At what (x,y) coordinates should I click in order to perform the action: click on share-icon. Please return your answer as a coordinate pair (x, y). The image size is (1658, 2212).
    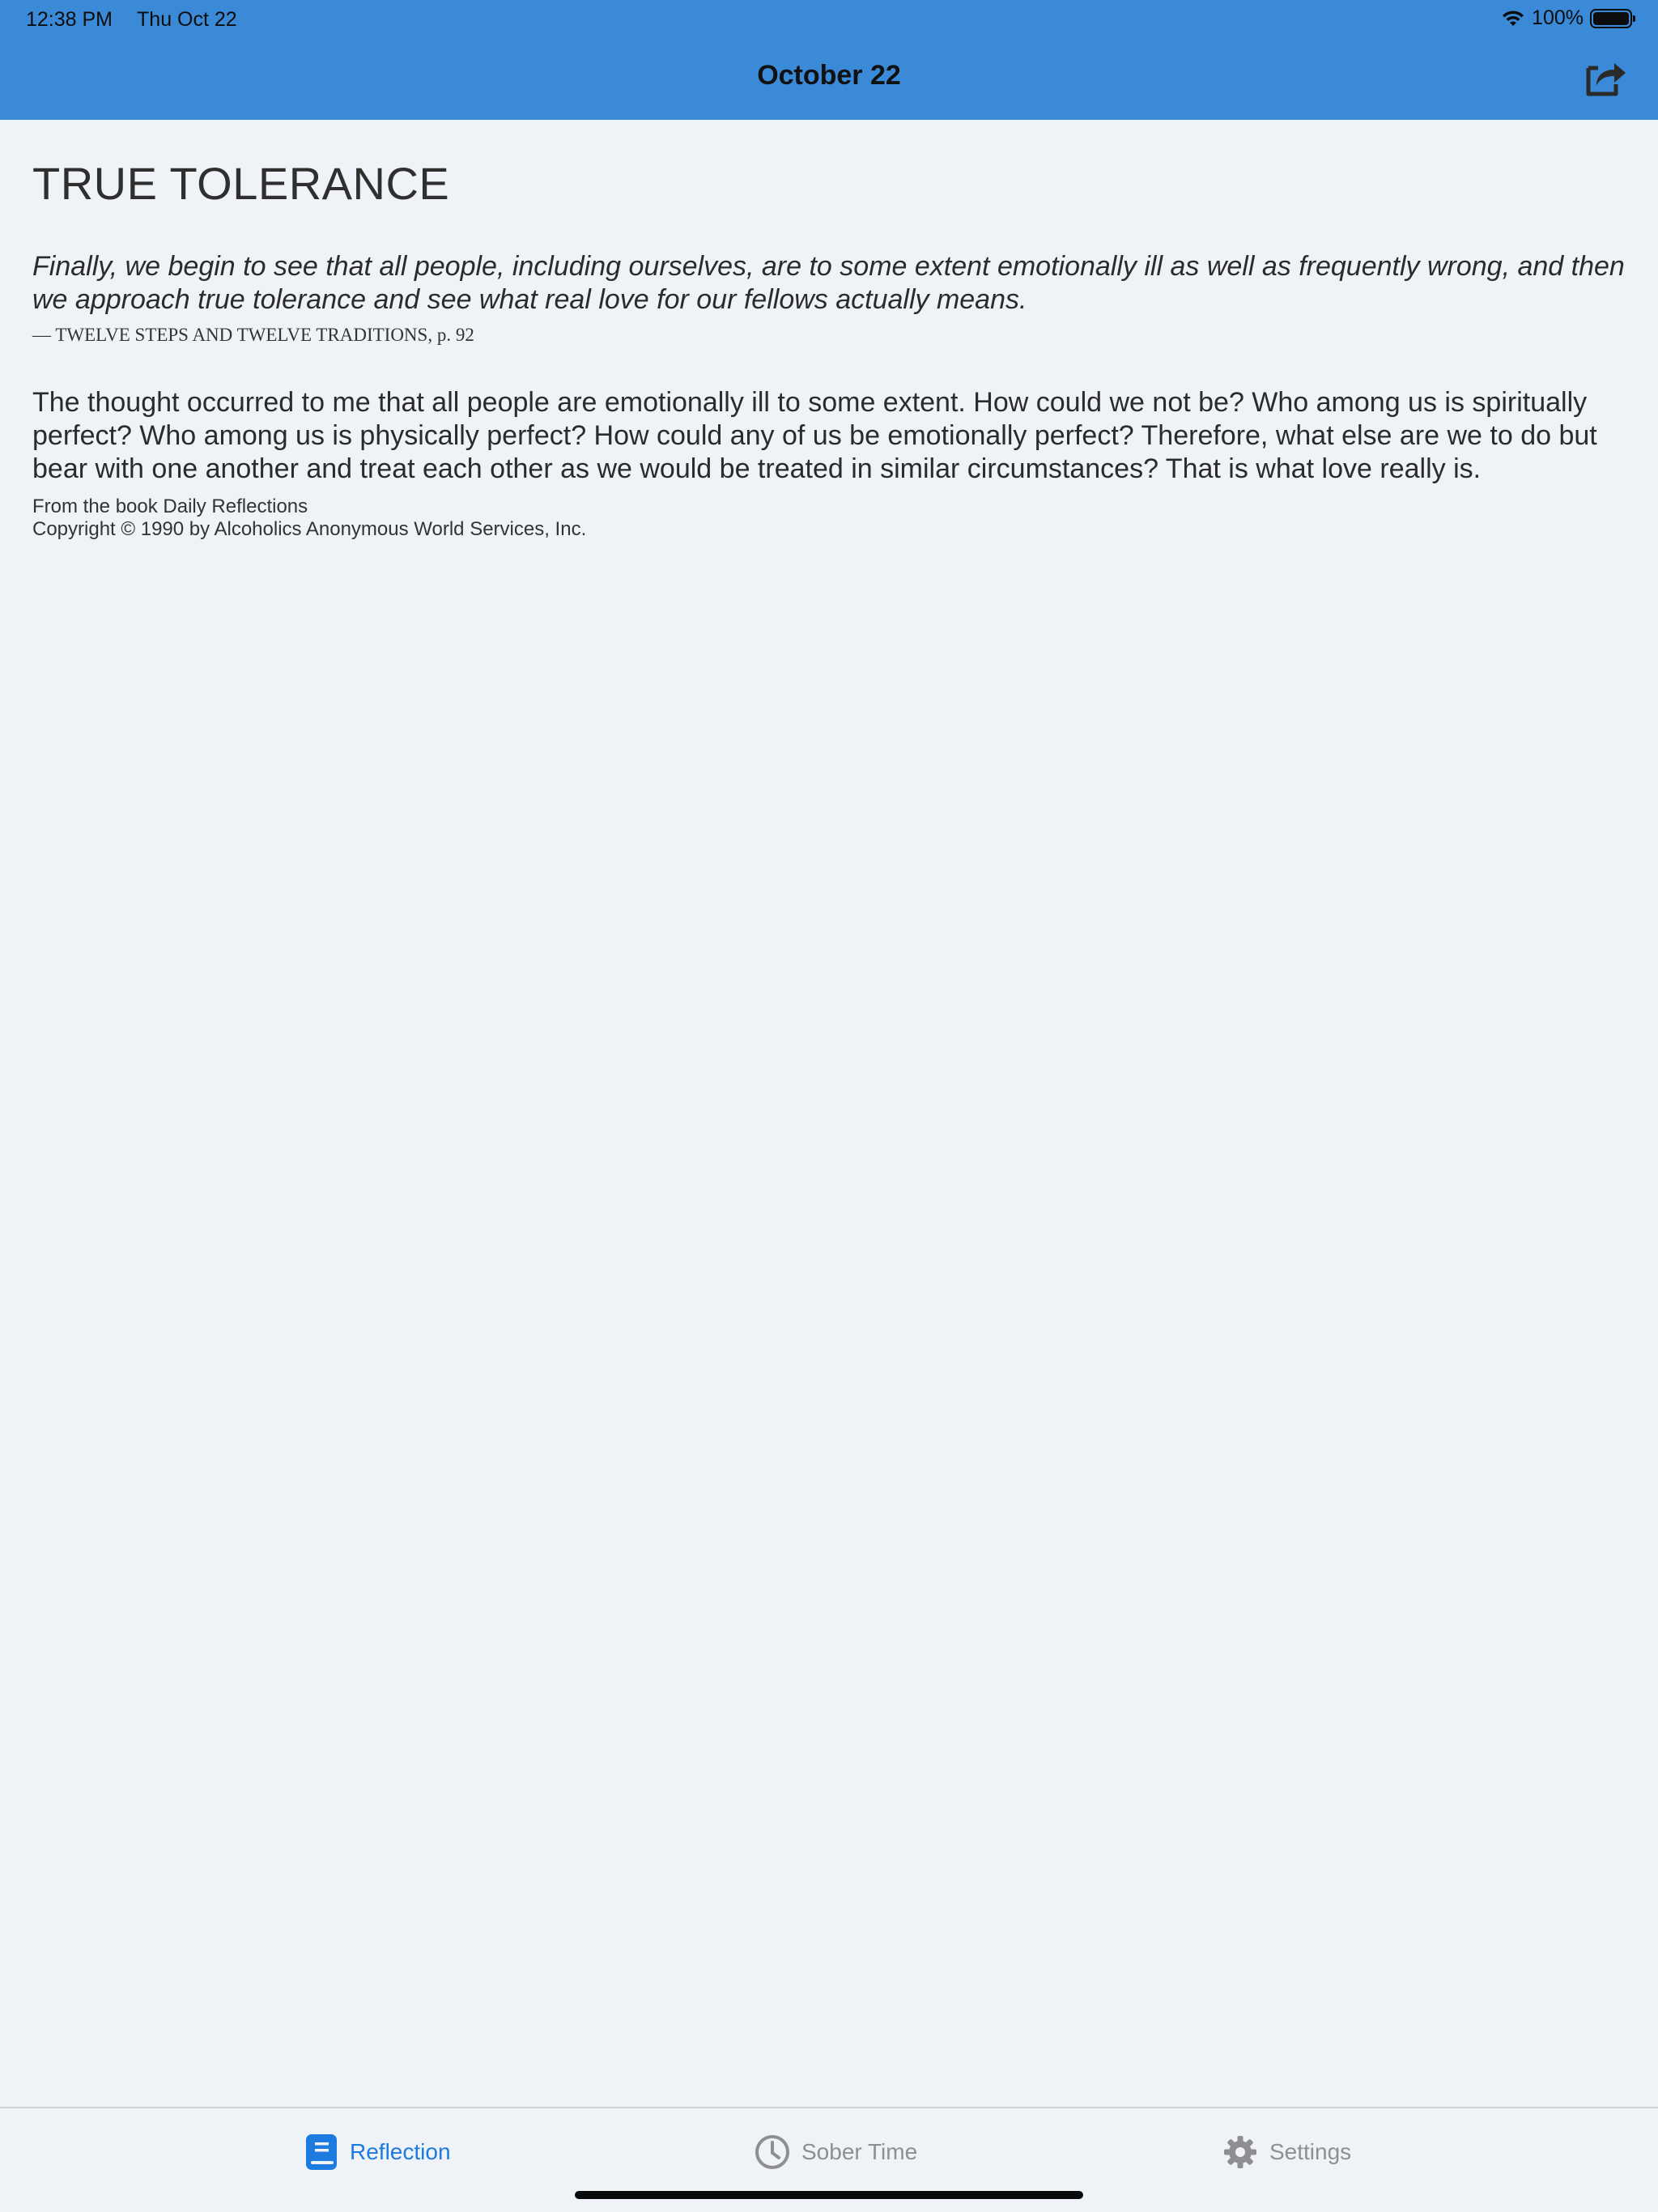
    Looking at the image, I should click on (1606, 79).